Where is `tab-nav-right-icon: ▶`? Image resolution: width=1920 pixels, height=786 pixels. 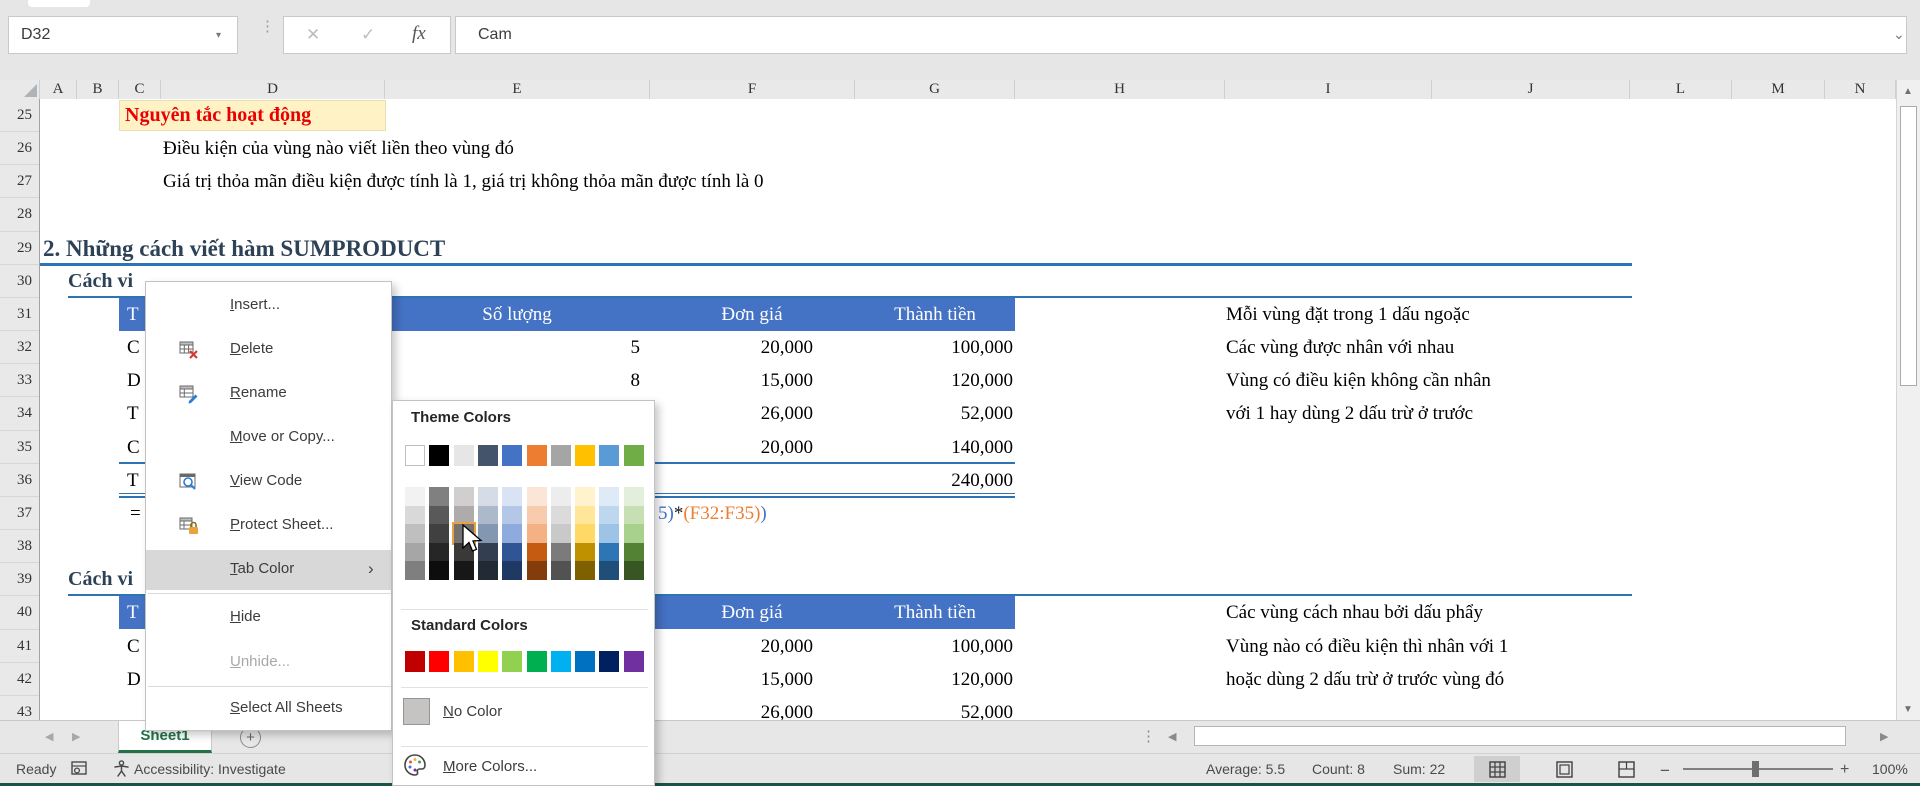
tab-nav-right-icon: ▶ is located at coordinates (76, 736).